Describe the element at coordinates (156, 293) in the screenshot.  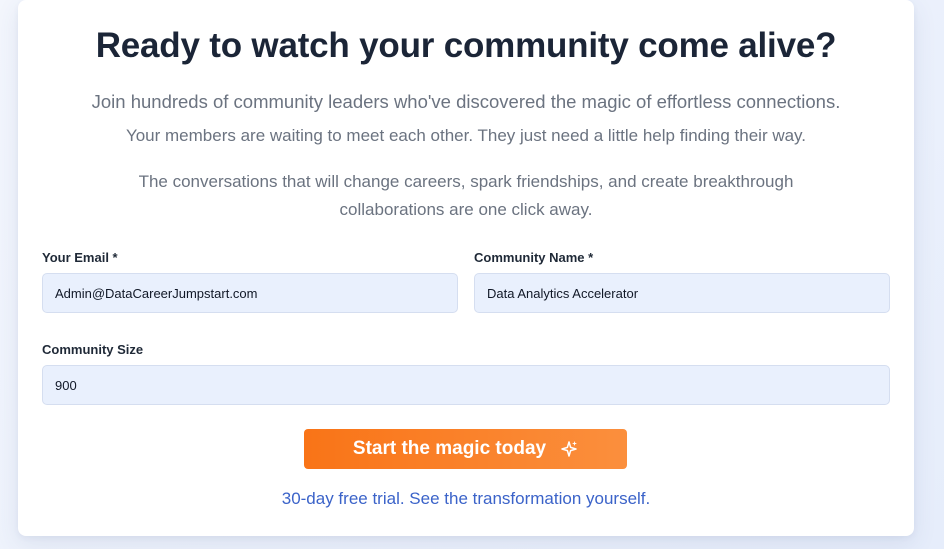
I see `email-value: Admin@DataCareerJumpstart.com` at that location.